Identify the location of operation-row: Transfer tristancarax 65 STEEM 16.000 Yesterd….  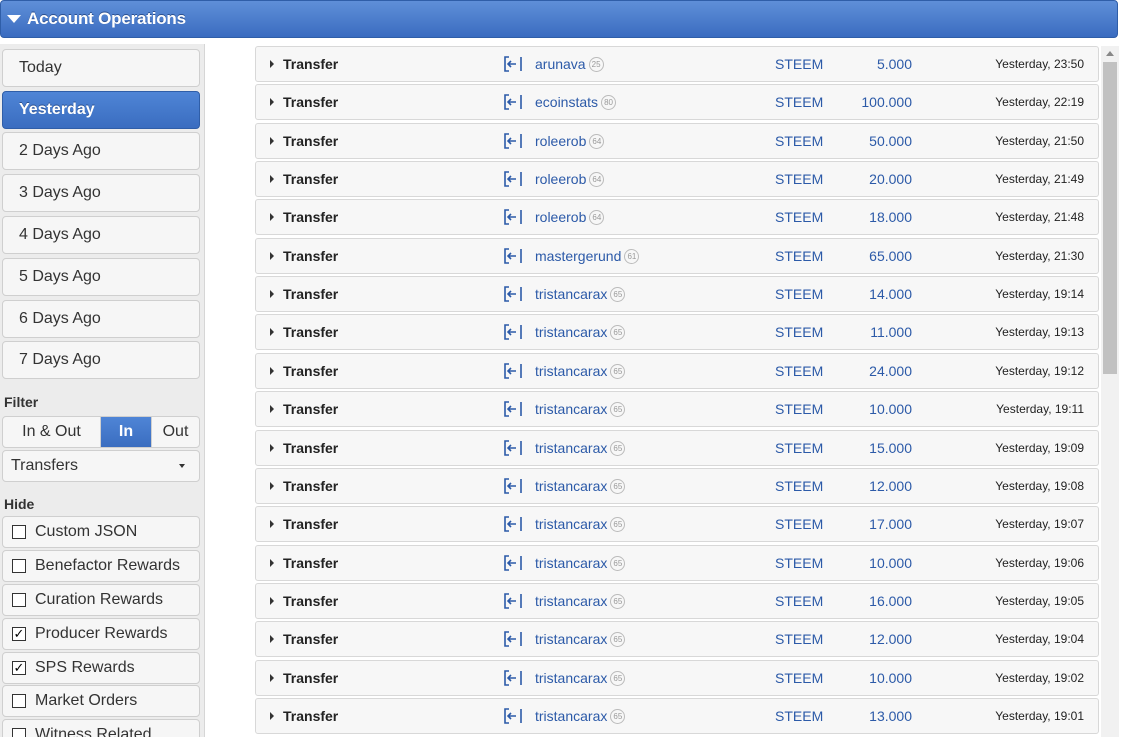
(677, 601).